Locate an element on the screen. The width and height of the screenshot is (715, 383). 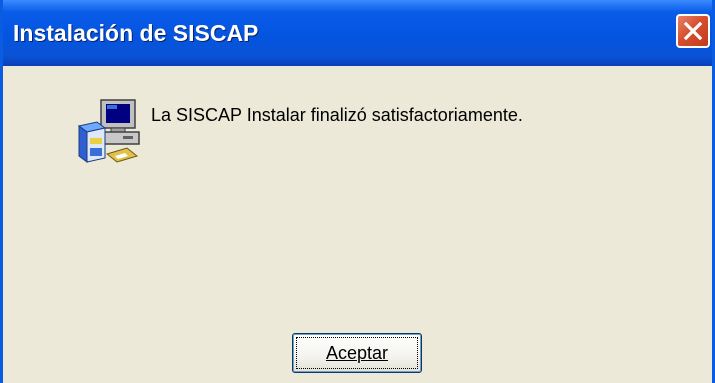
ok-button: Aceptar is located at coordinates (357, 353).